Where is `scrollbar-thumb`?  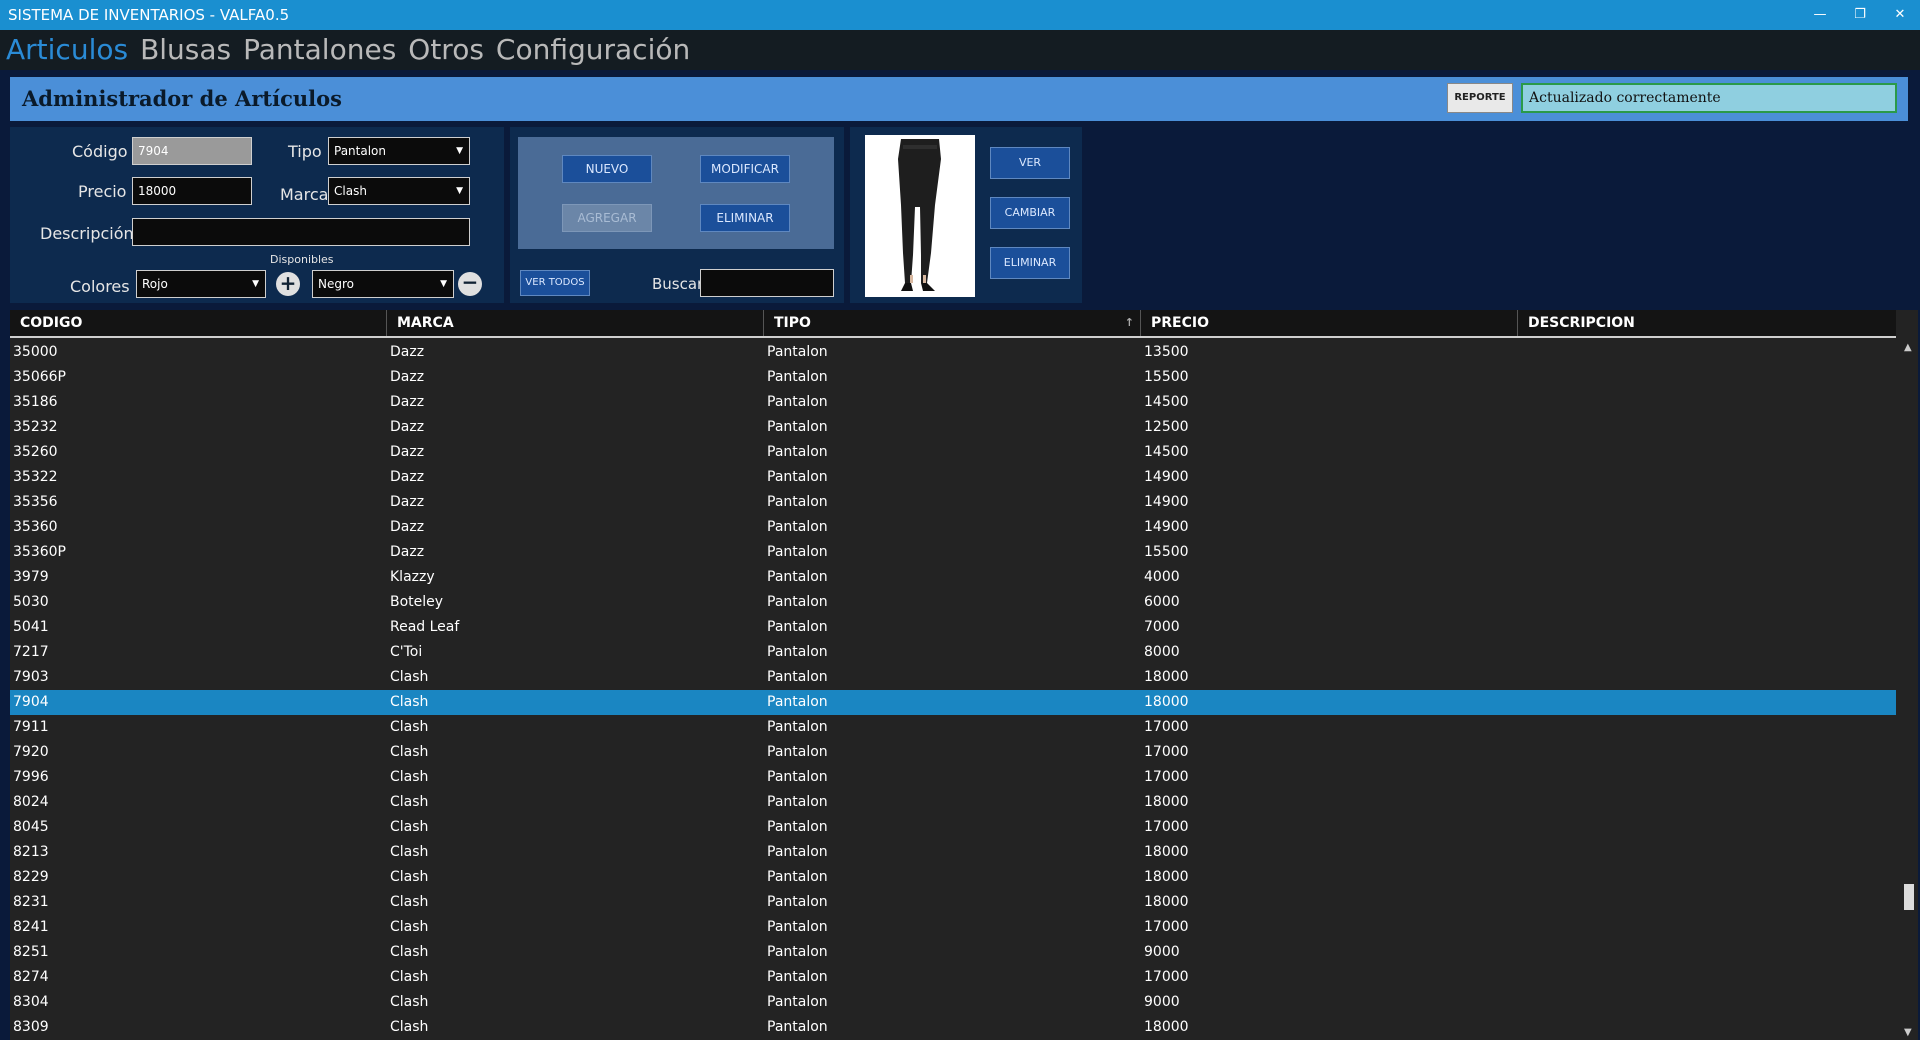 scrollbar-thumb is located at coordinates (1909, 897).